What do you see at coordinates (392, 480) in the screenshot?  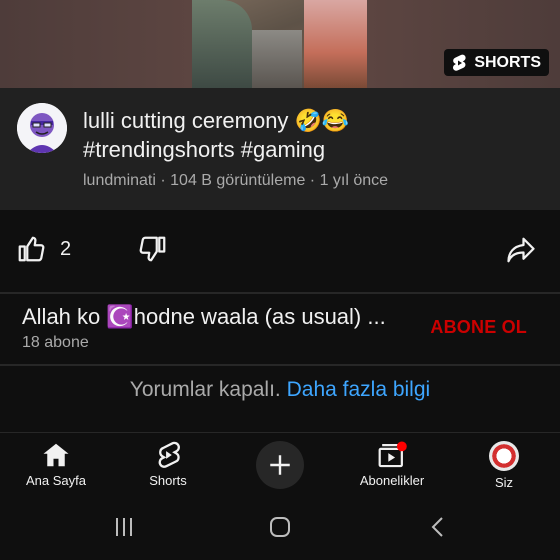 I see `nav-subscriptions-label: Abonelikler` at bounding box center [392, 480].